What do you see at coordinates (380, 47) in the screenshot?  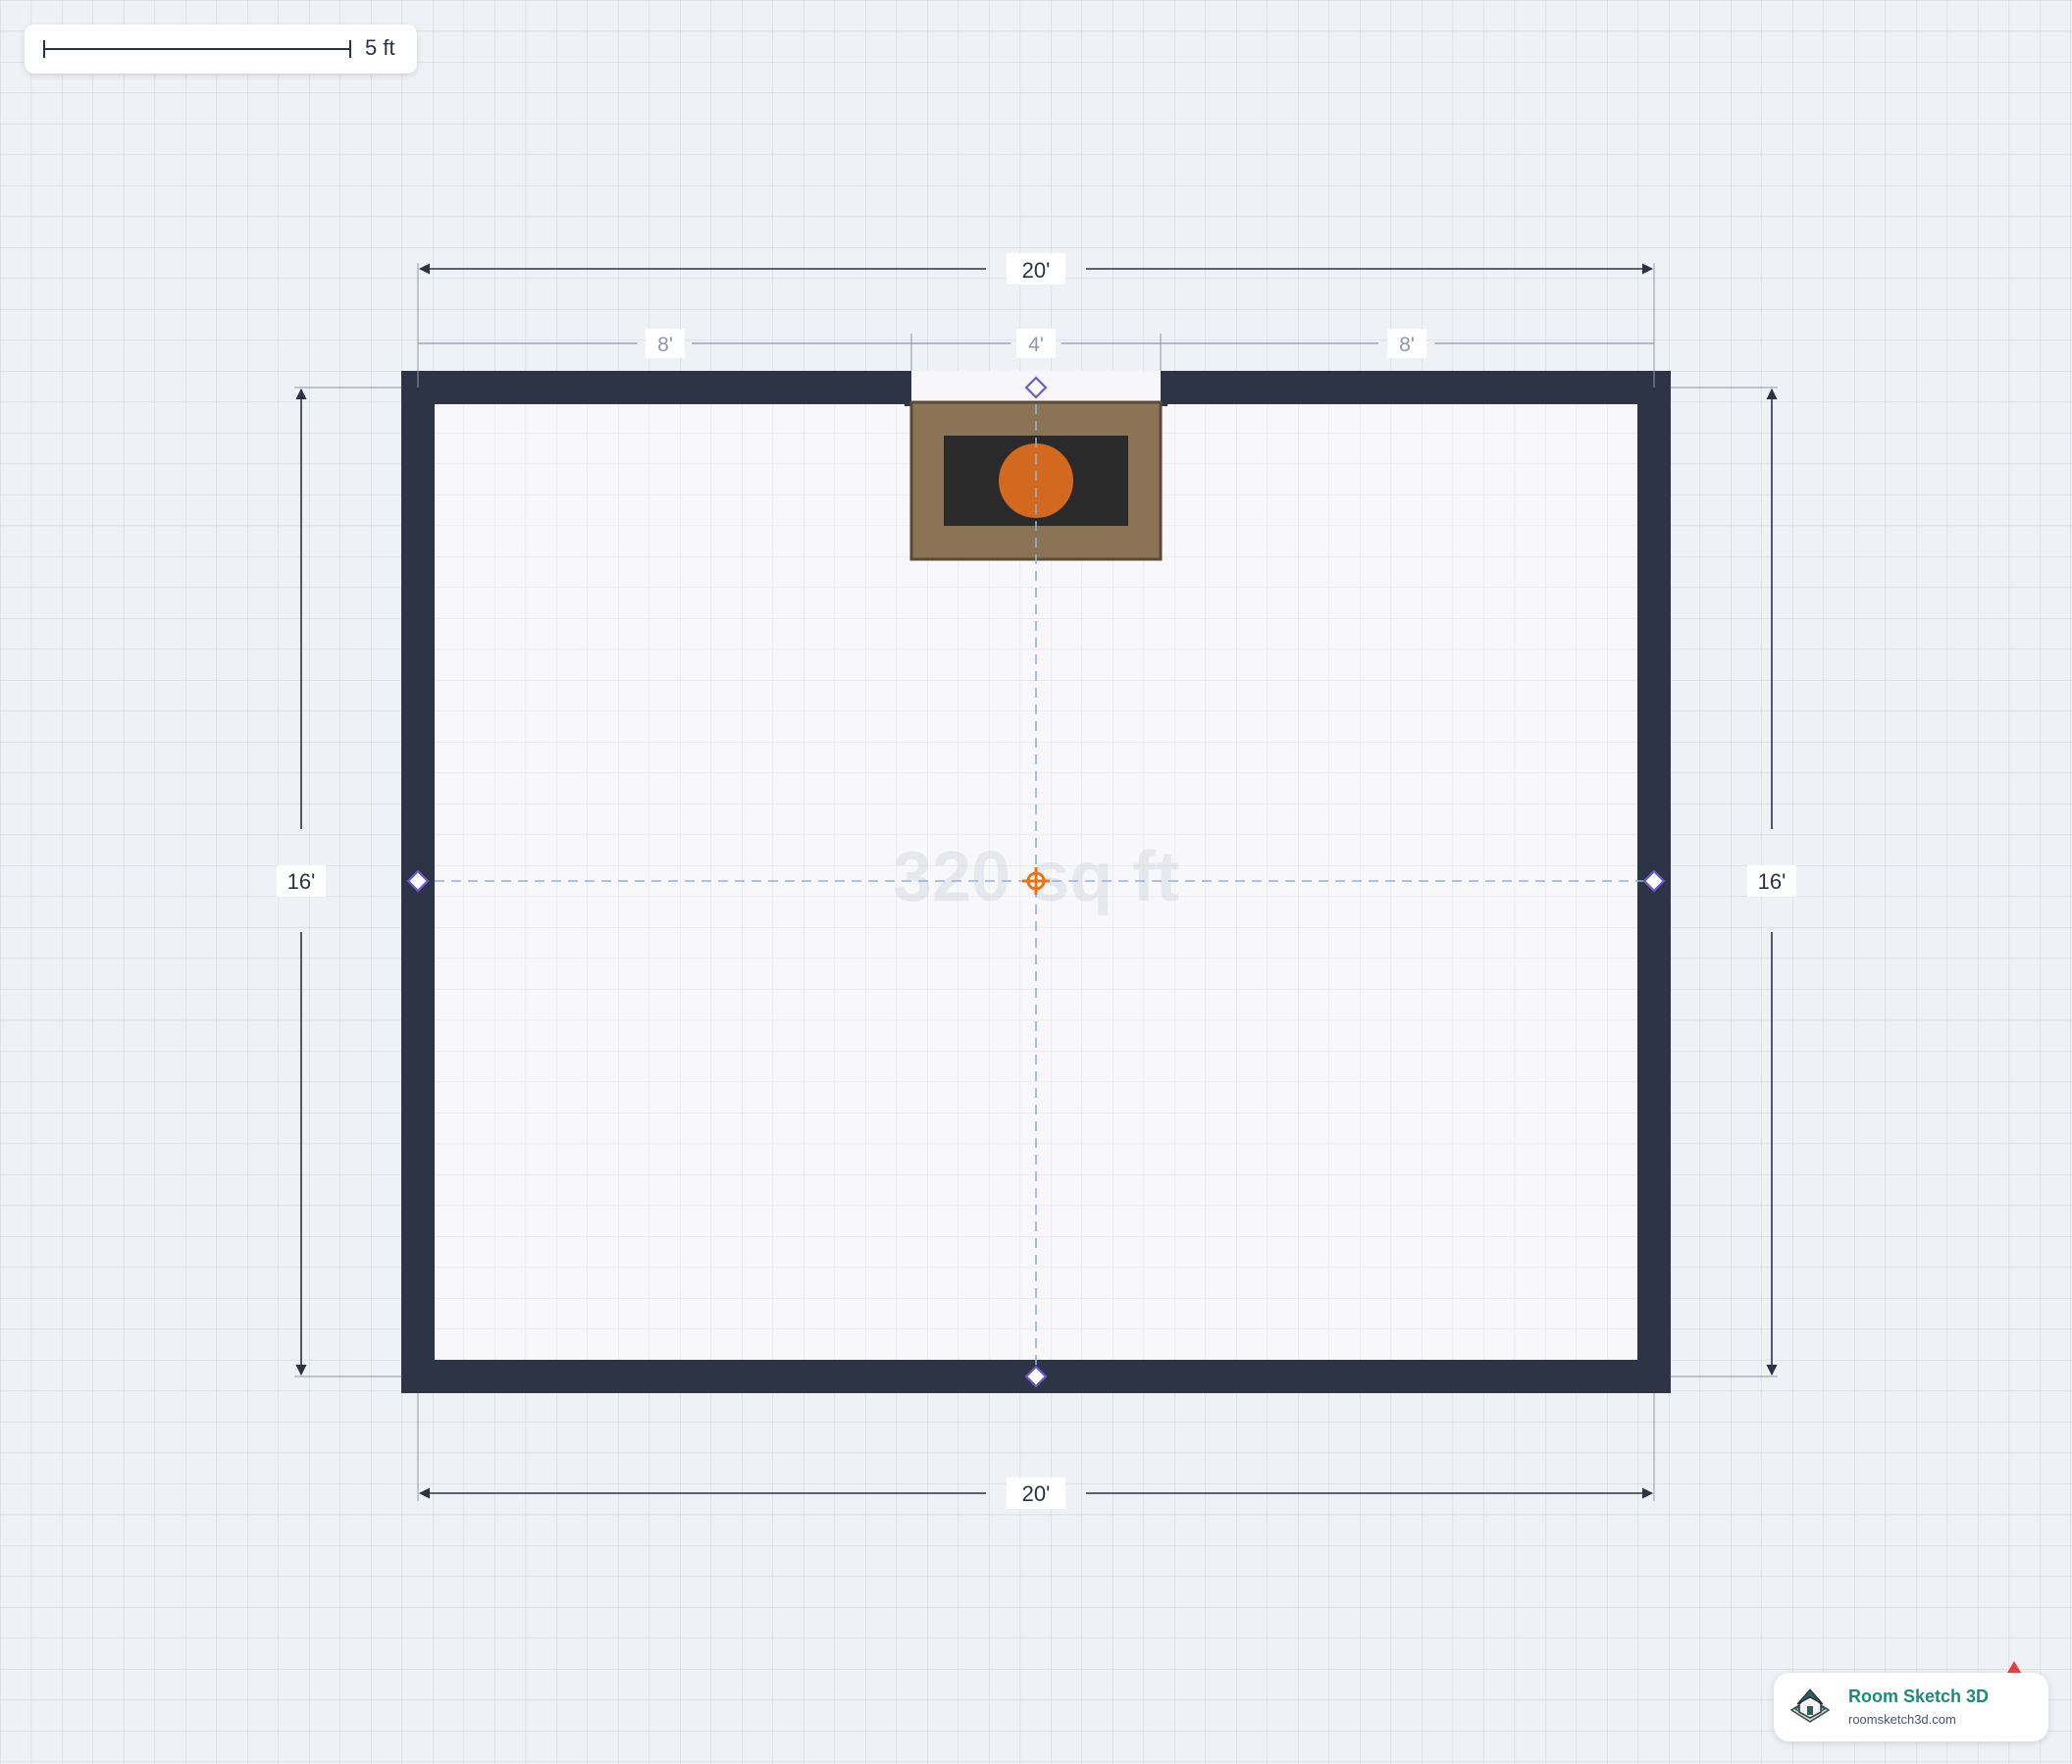 I see `scale-label: 5 ft` at bounding box center [380, 47].